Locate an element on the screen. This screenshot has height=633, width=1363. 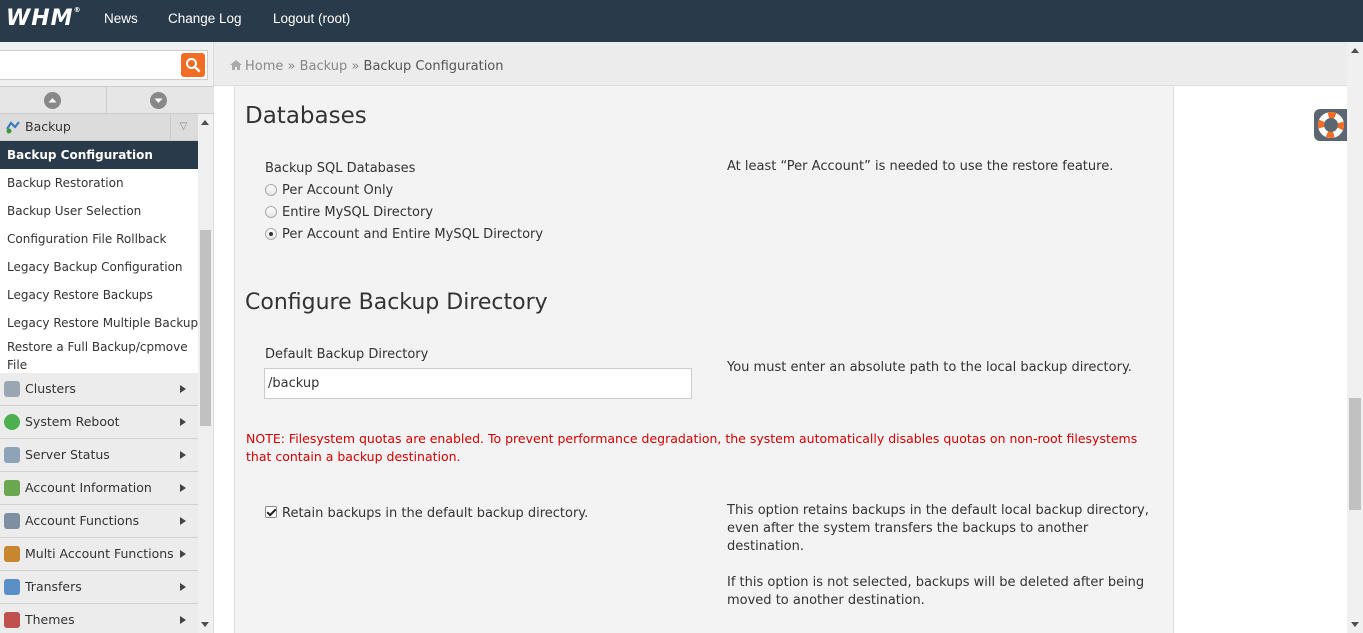
category-label: Multi Account Functions is located at coordinates (99, 553).